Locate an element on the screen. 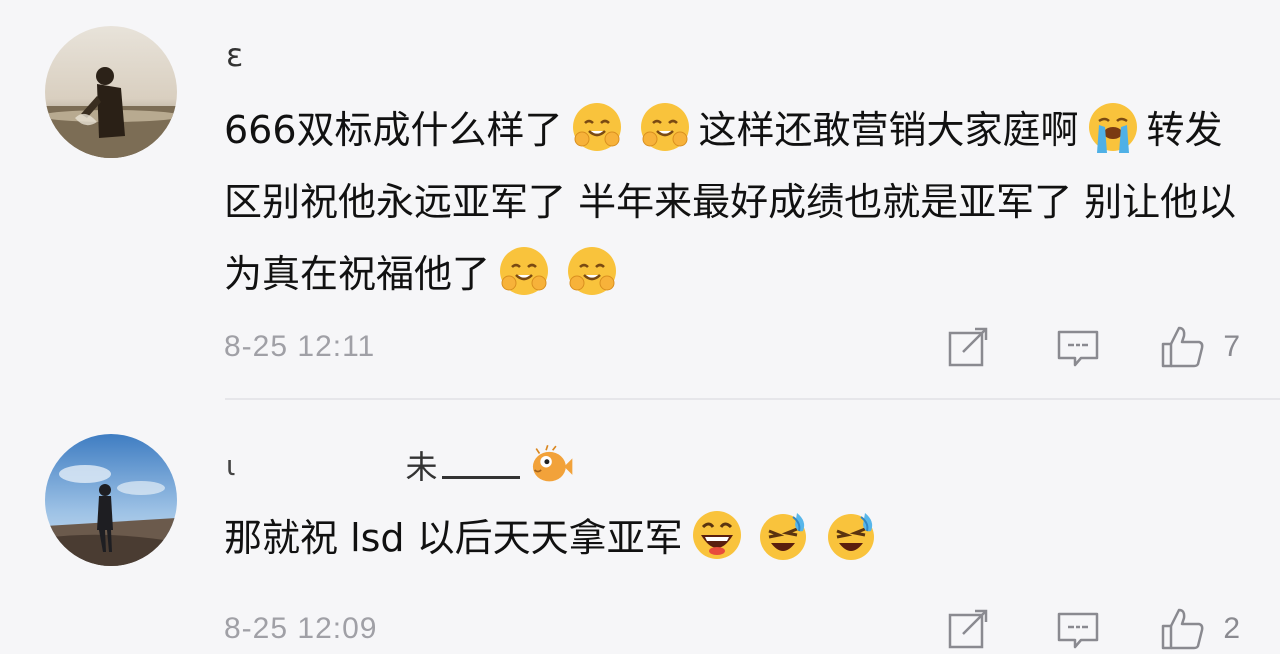  comment-text-part: 那就祝 lsd 以后天天拿亚军 is located at coordinates (453, 538).